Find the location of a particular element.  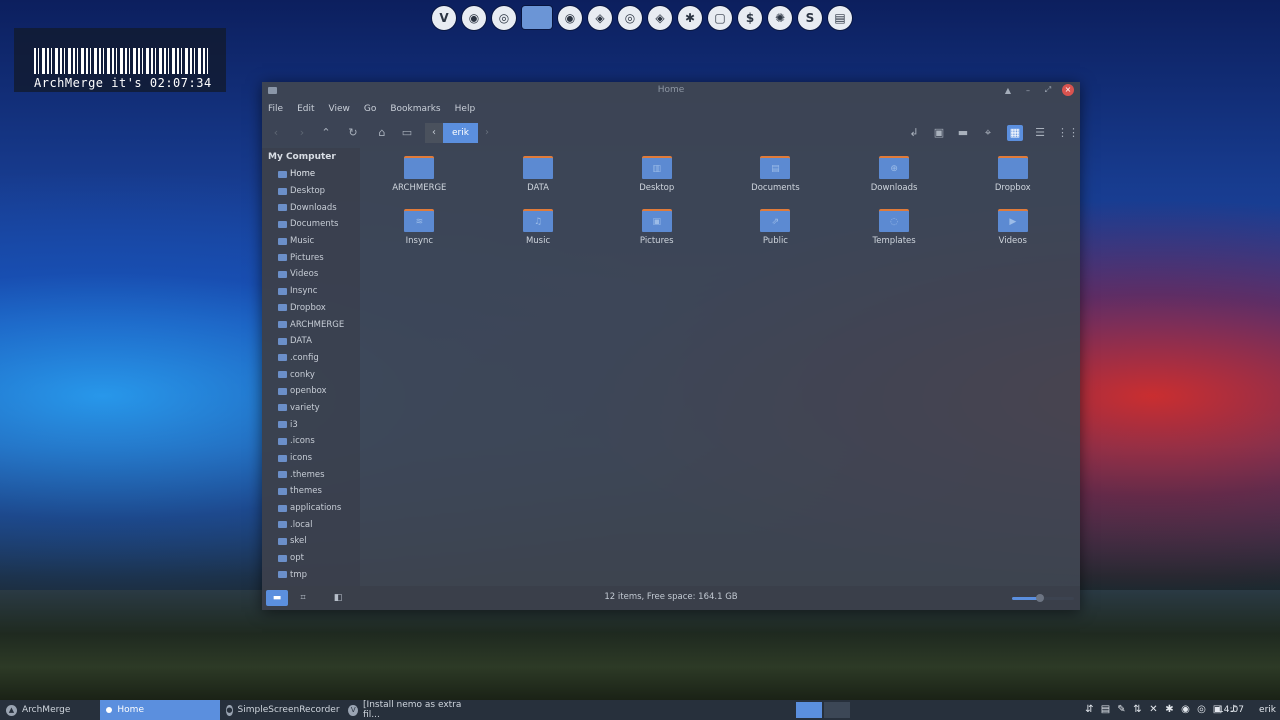

breadcrumb-right-arrow: › is located at coordinates (487, 133).